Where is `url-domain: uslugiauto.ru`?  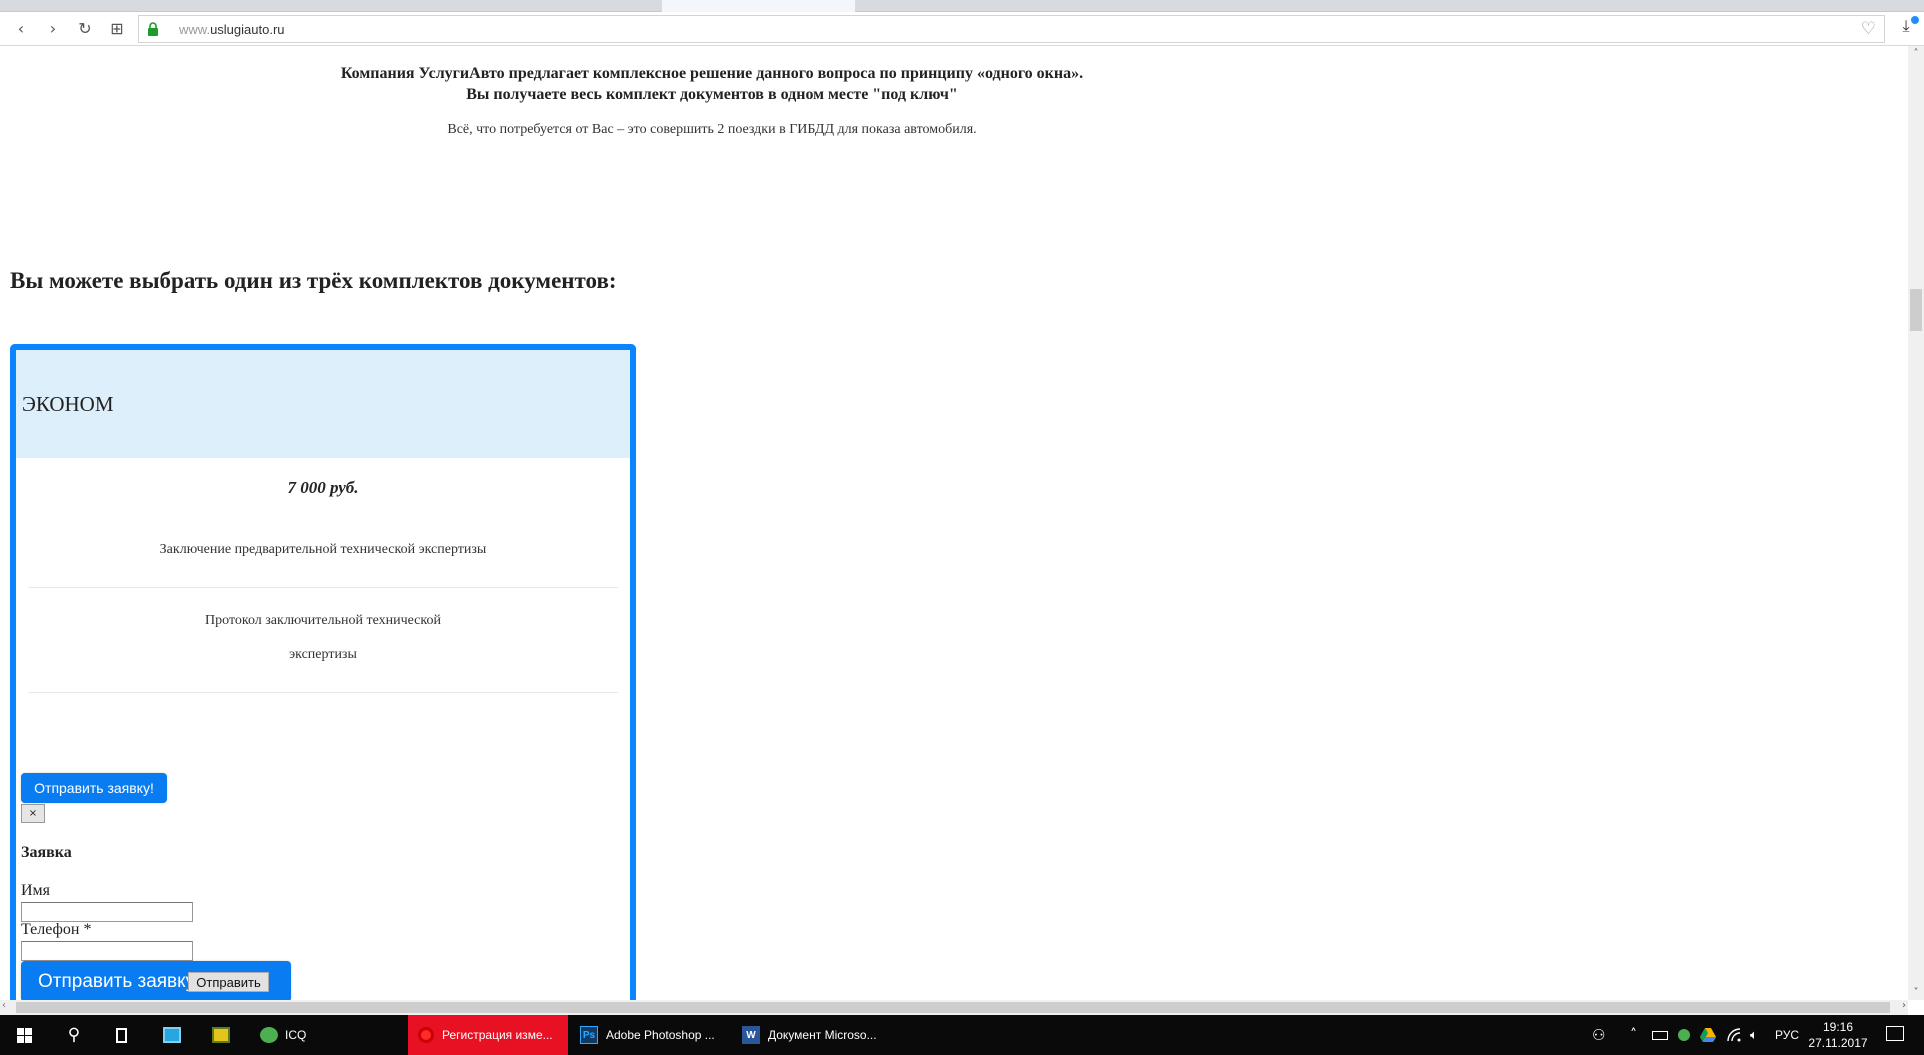 url-domain: uslugiauto.ru is located at coordinates (247, 29).